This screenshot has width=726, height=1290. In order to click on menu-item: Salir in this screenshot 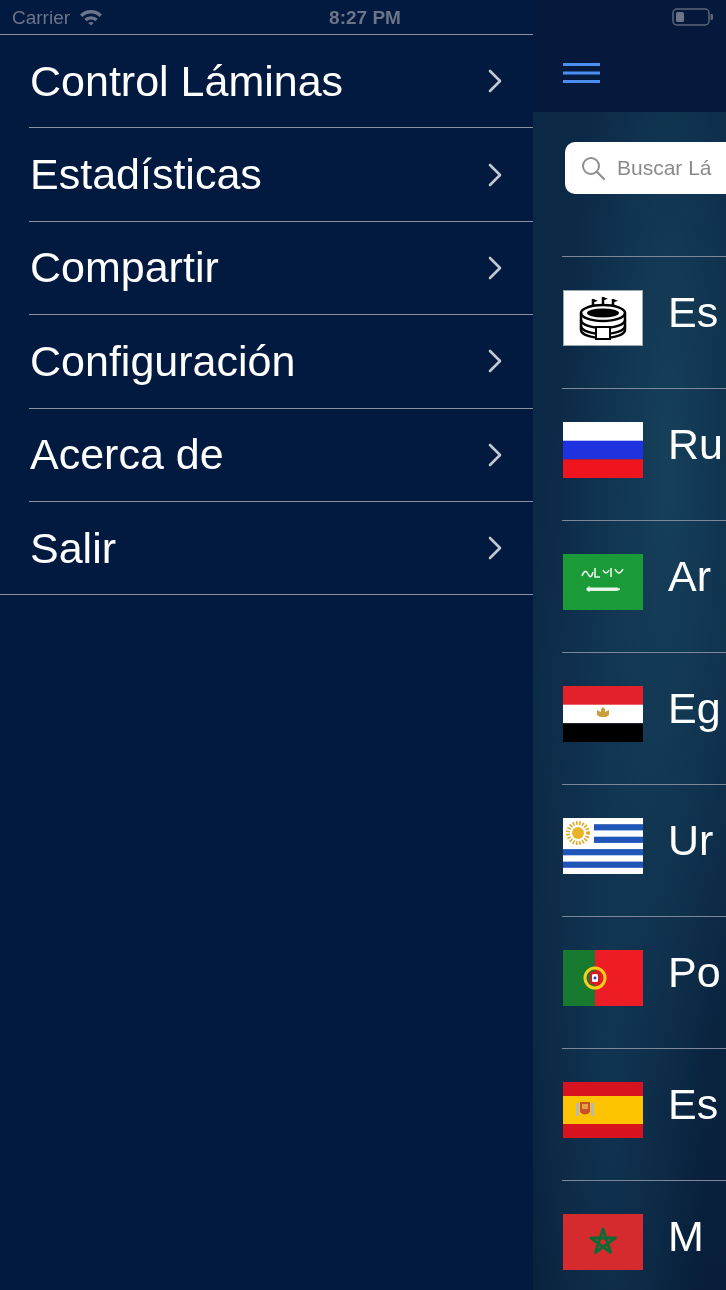, I will do `click(281, 548)`.